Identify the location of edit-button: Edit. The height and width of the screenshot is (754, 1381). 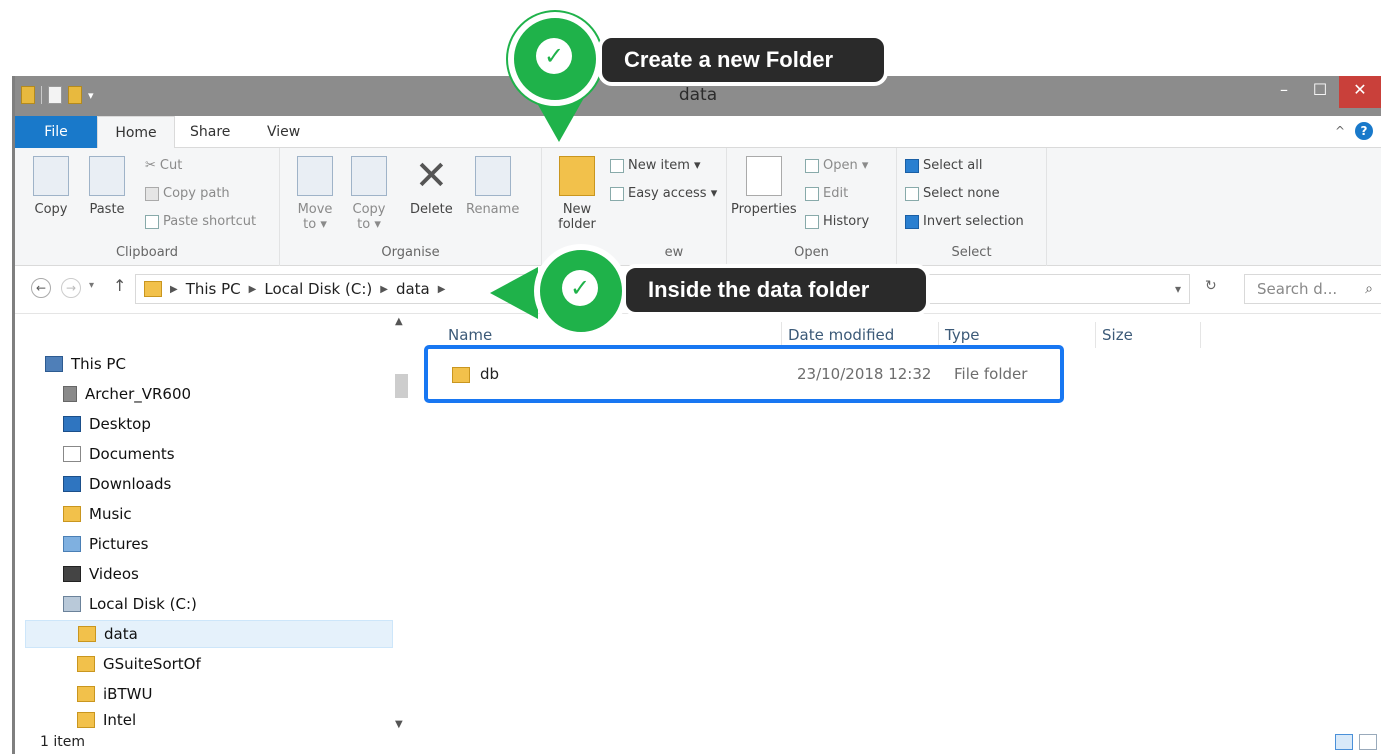
(826, 193).